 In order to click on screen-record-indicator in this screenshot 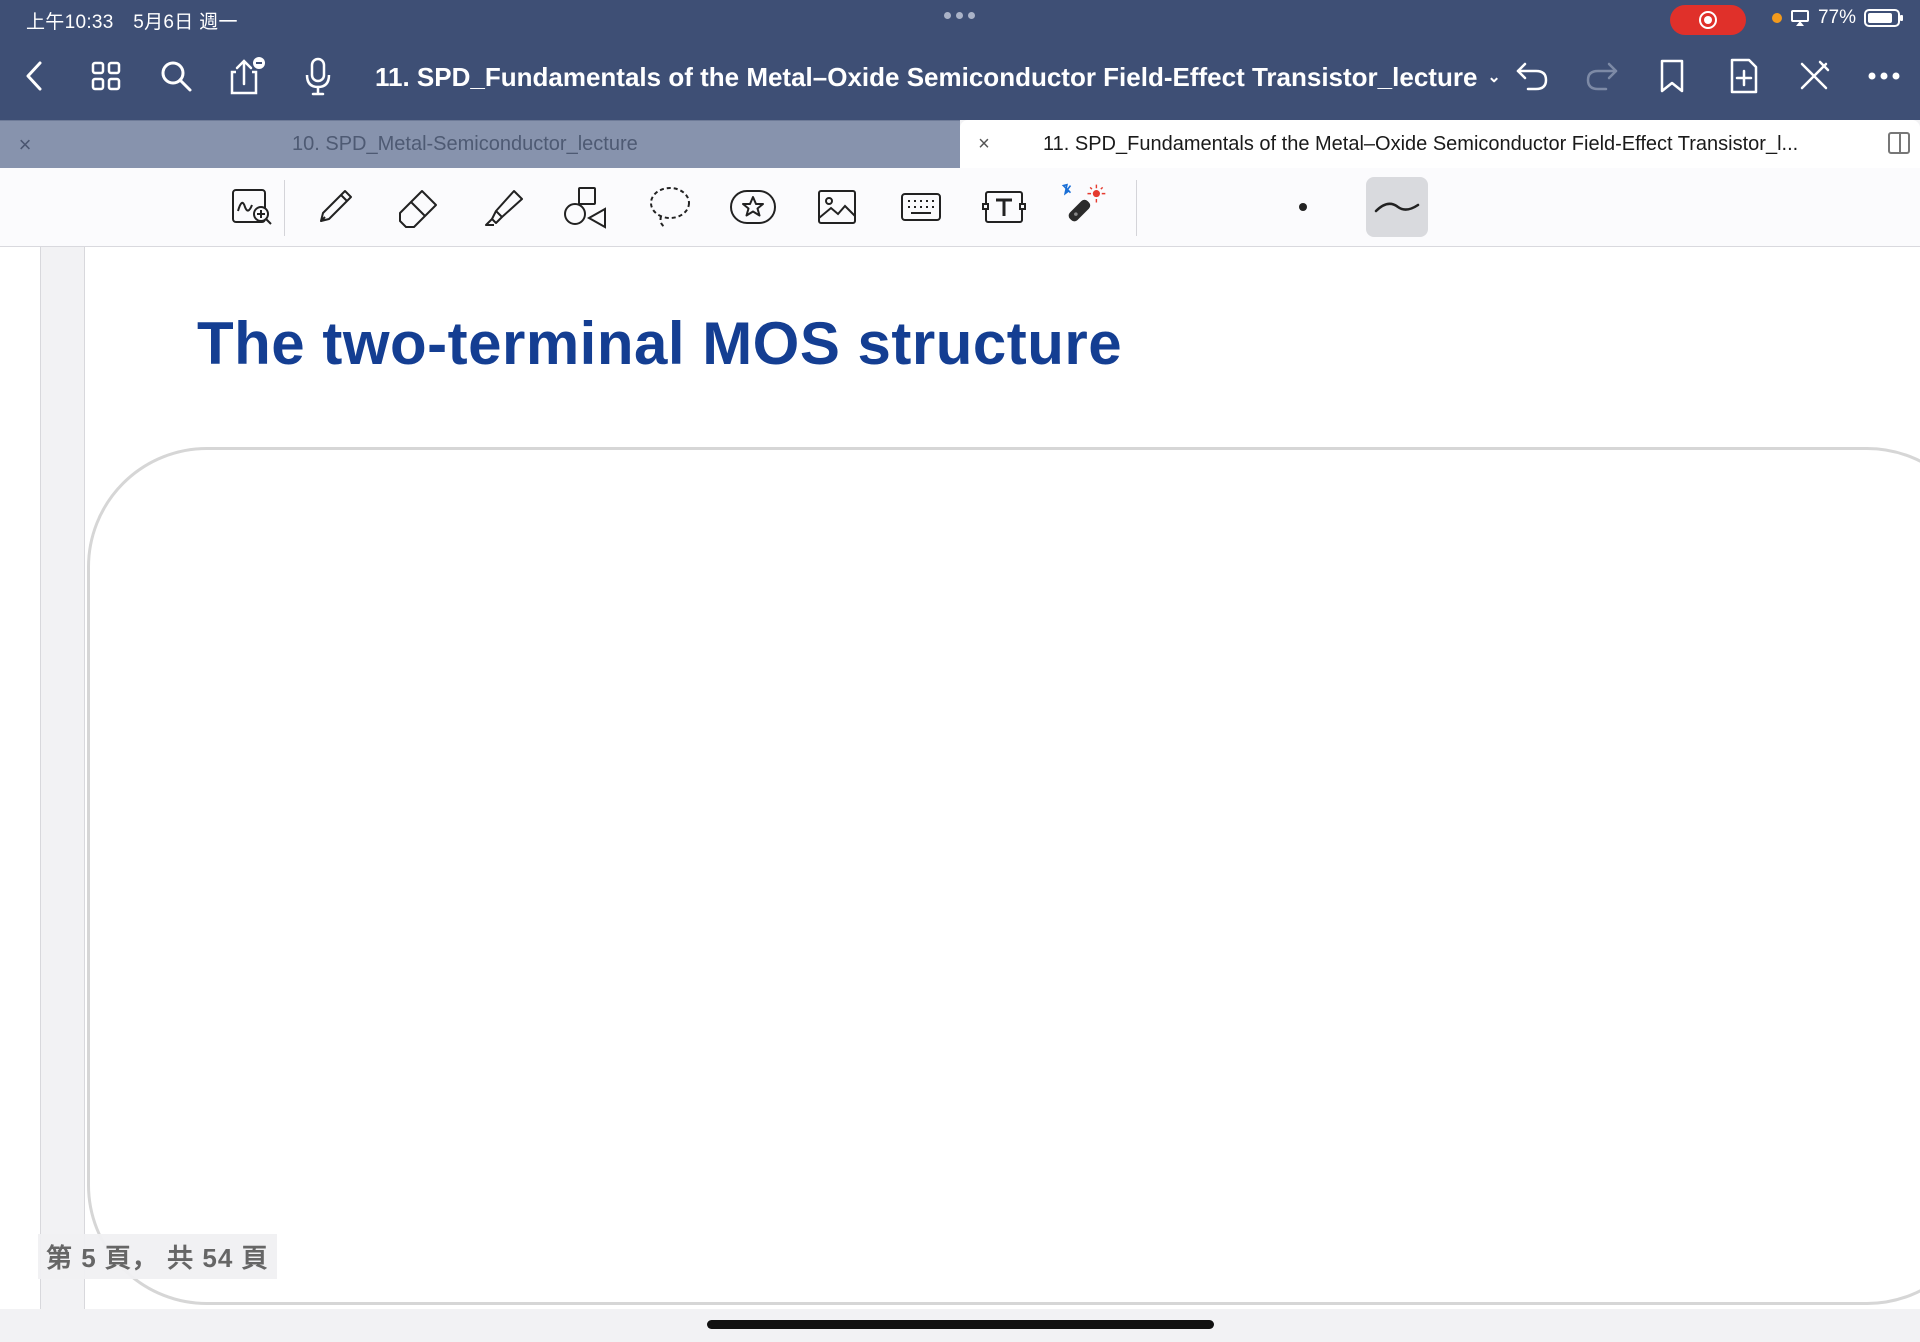, I will do `click(1708, 20)`.